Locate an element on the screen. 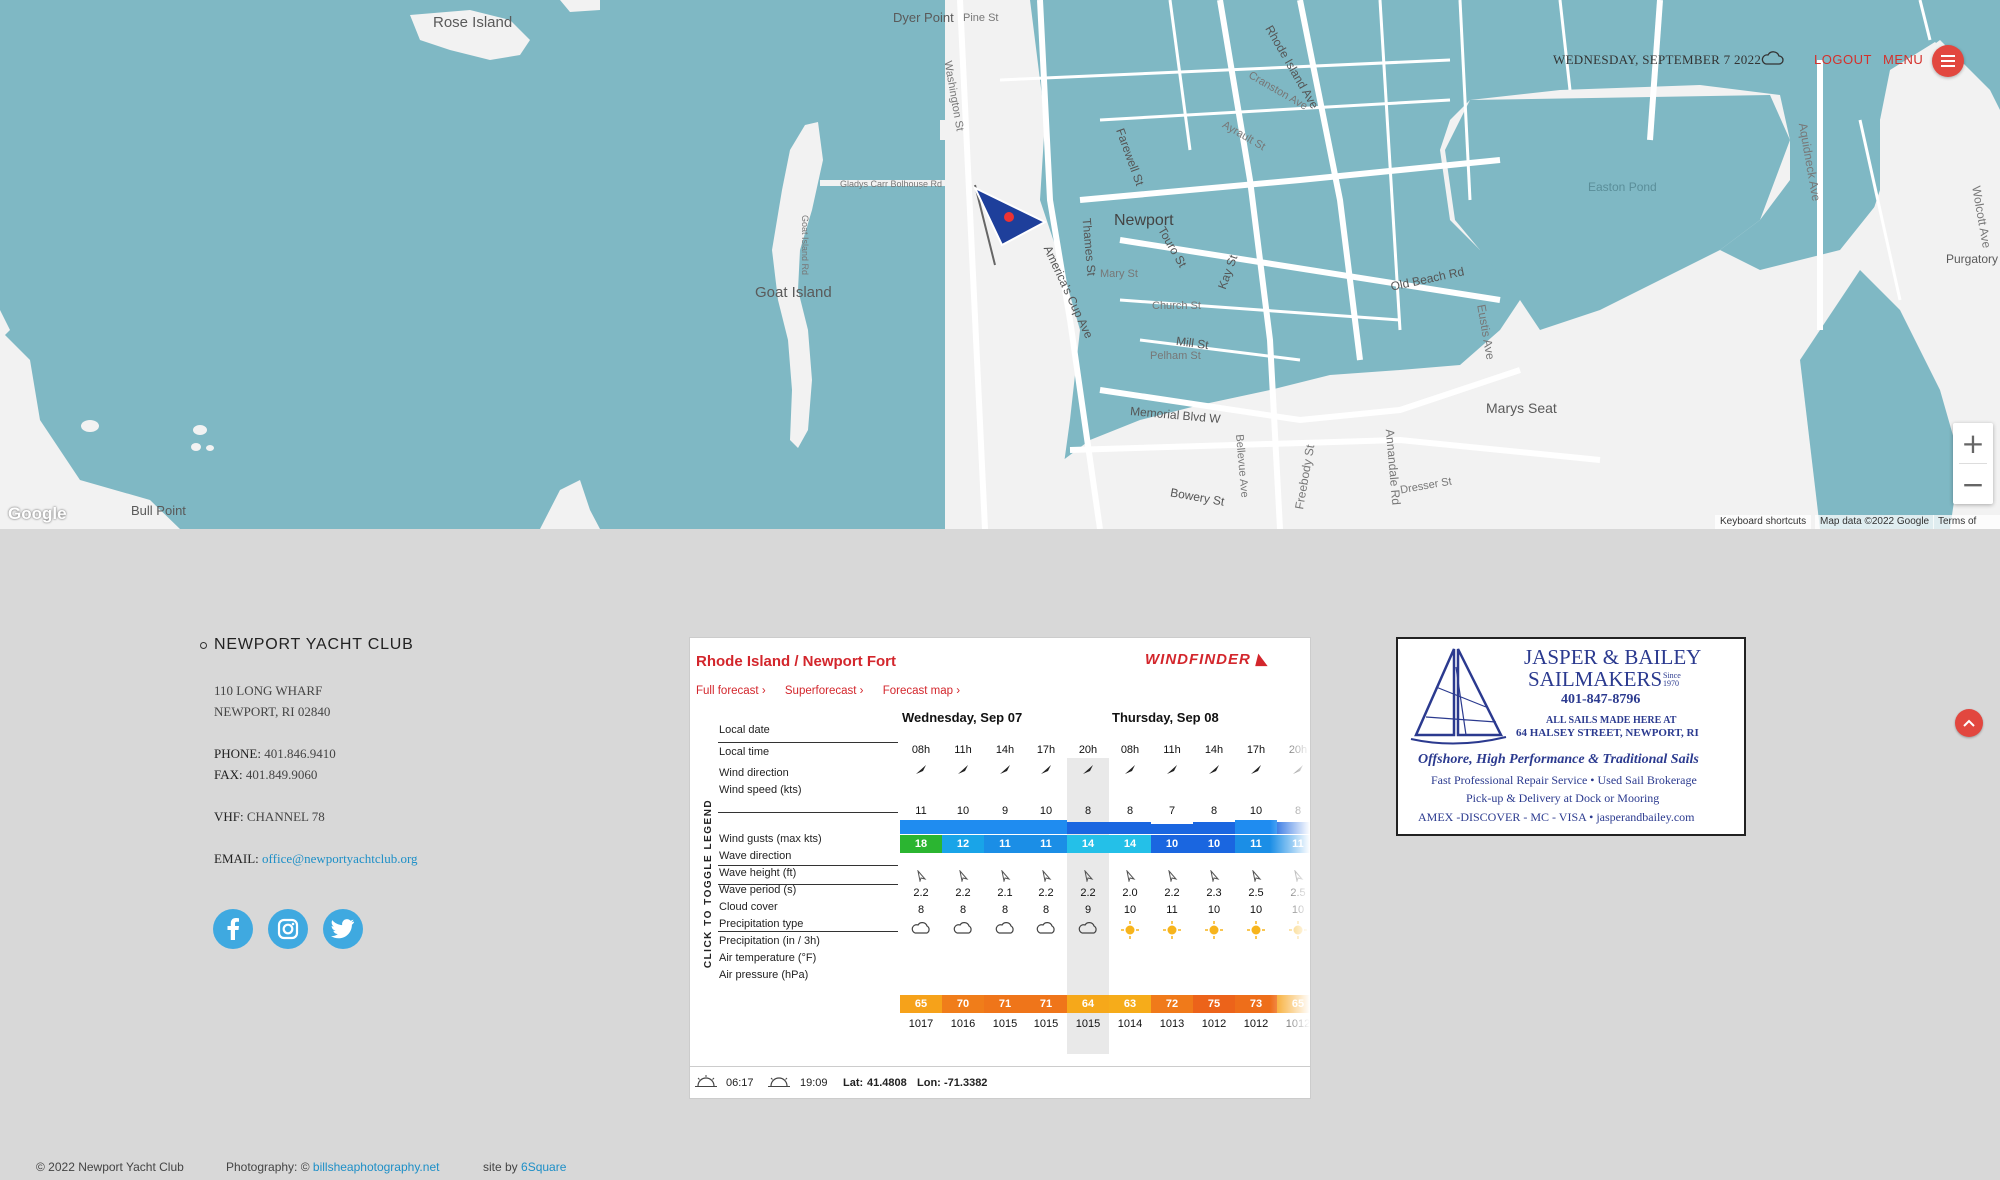  time-cell: 20h is located at coordinates (1088, 750).